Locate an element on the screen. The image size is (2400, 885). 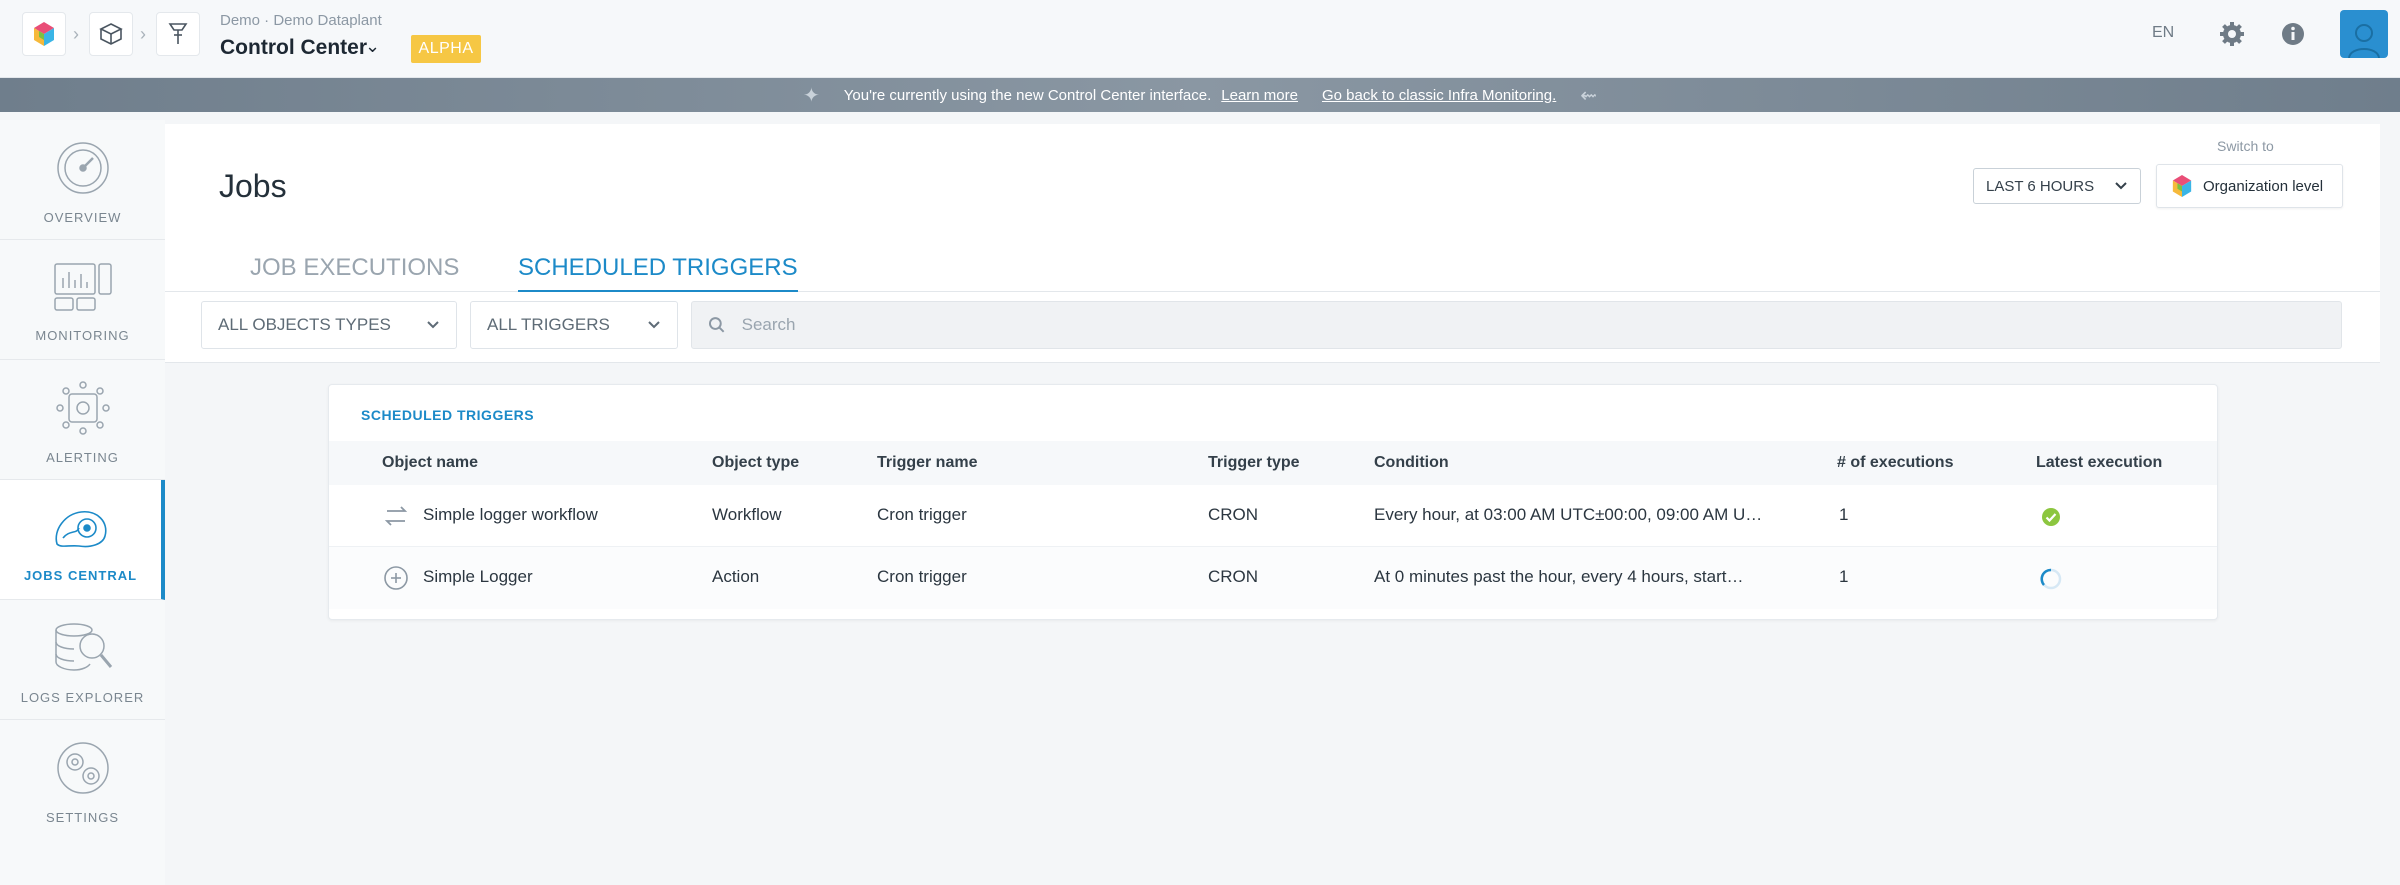
column-header: Trigger type is located at coordinates (1254, 463).